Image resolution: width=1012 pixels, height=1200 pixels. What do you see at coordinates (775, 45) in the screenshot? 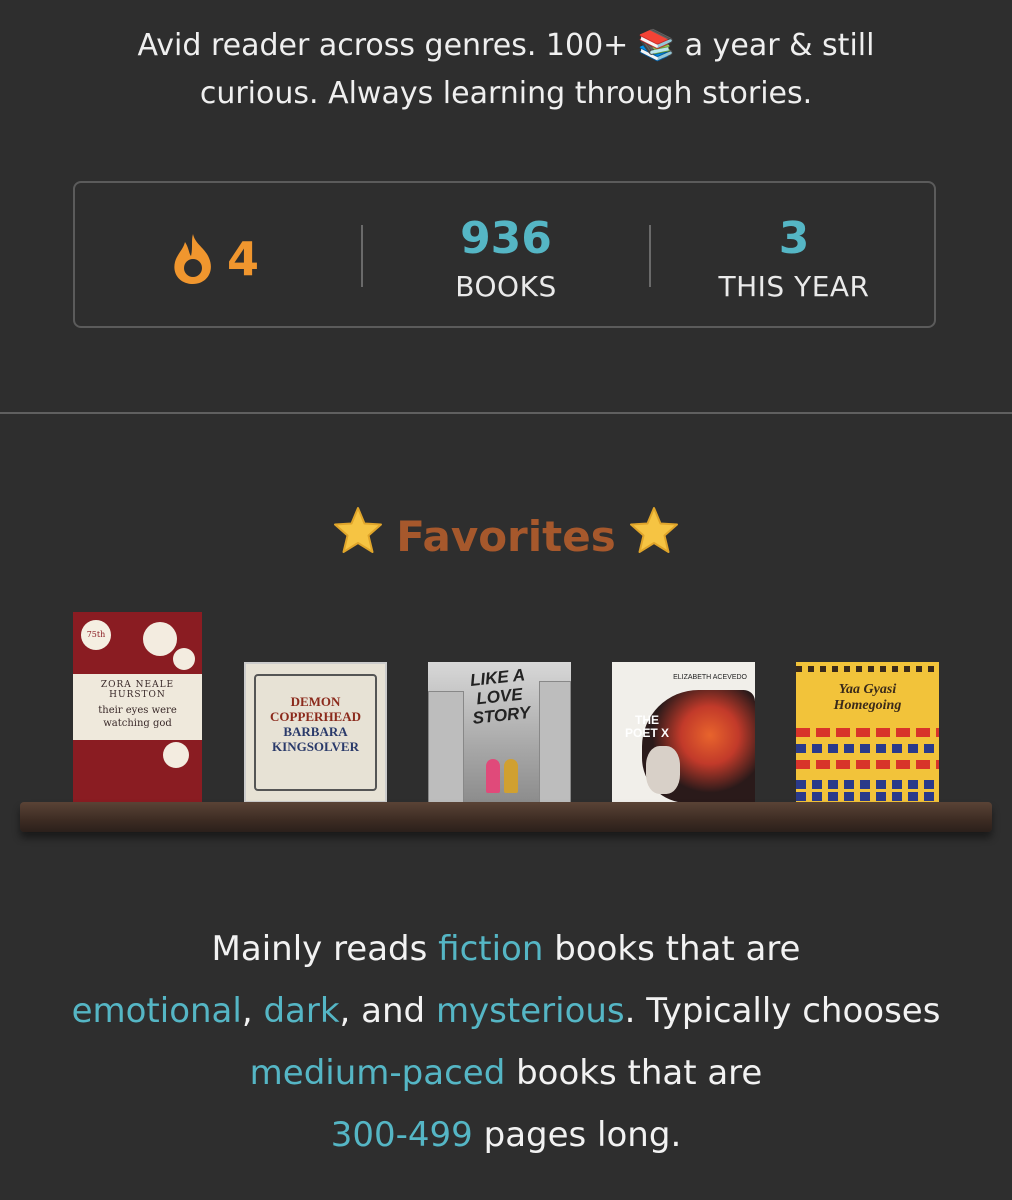
I see `bio-line1-b: a year & still` at bounding box center [775, 45].